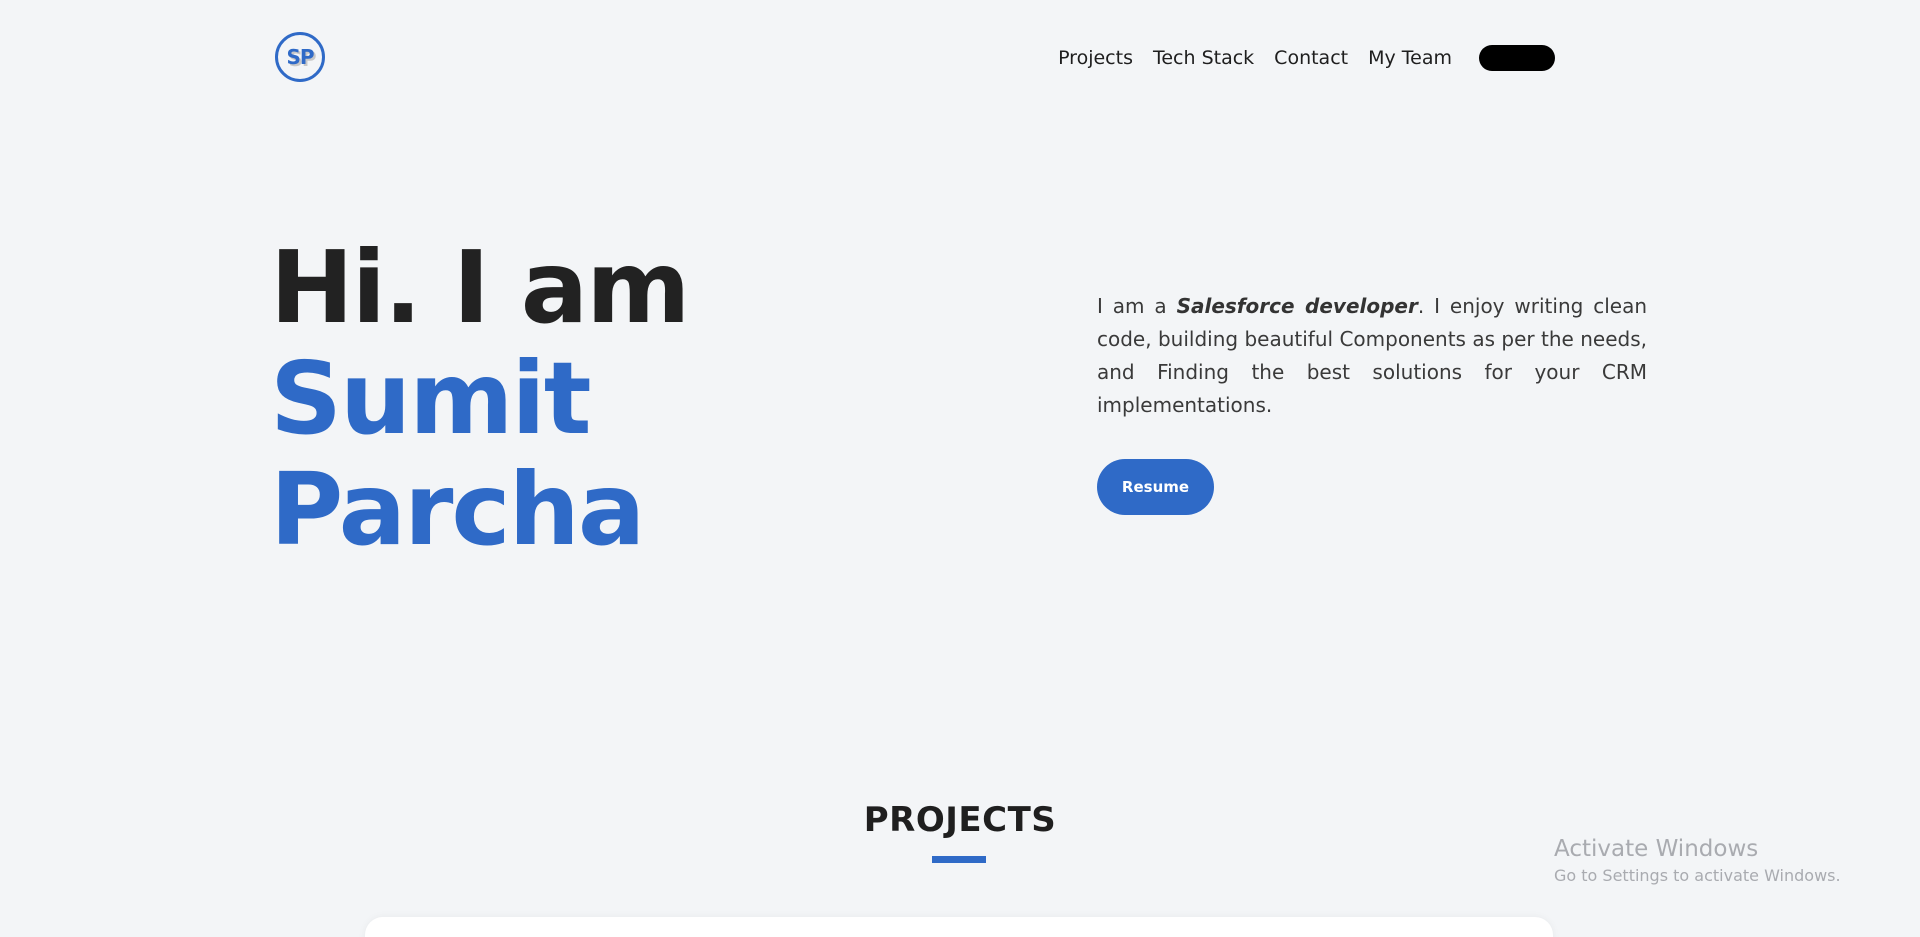 The width and height of the screenshot is (1920, 937). Describe the element at coordinates (1656, 849) in the screenshot. I see `watermark-title: Activate Windows` at that location.